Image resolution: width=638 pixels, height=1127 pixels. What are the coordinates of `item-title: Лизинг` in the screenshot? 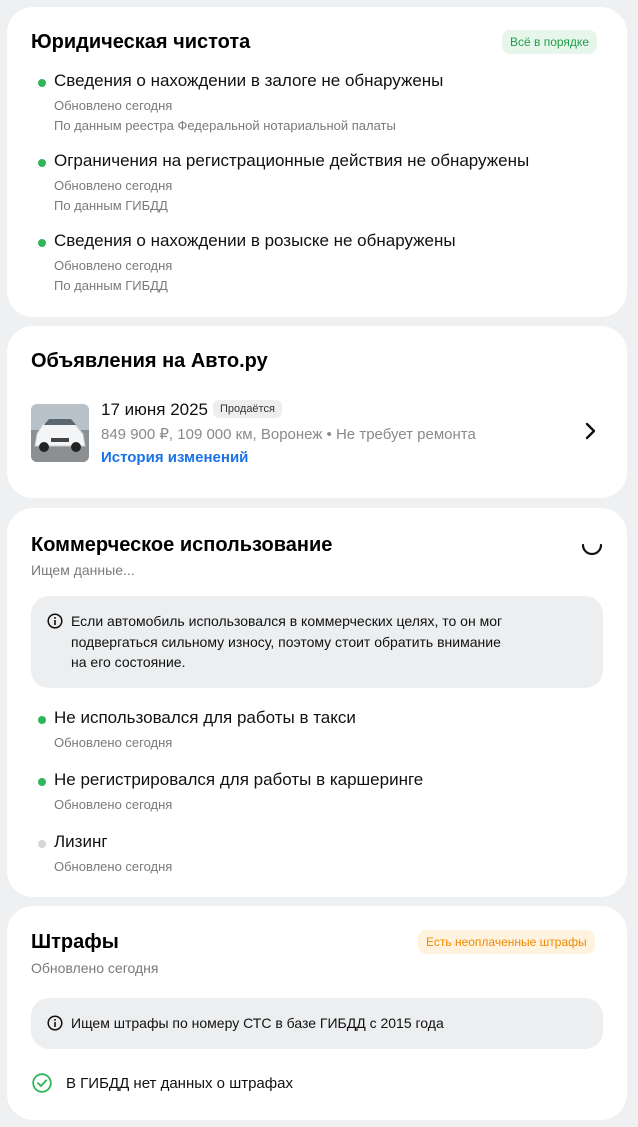 It's located at (81, 841).